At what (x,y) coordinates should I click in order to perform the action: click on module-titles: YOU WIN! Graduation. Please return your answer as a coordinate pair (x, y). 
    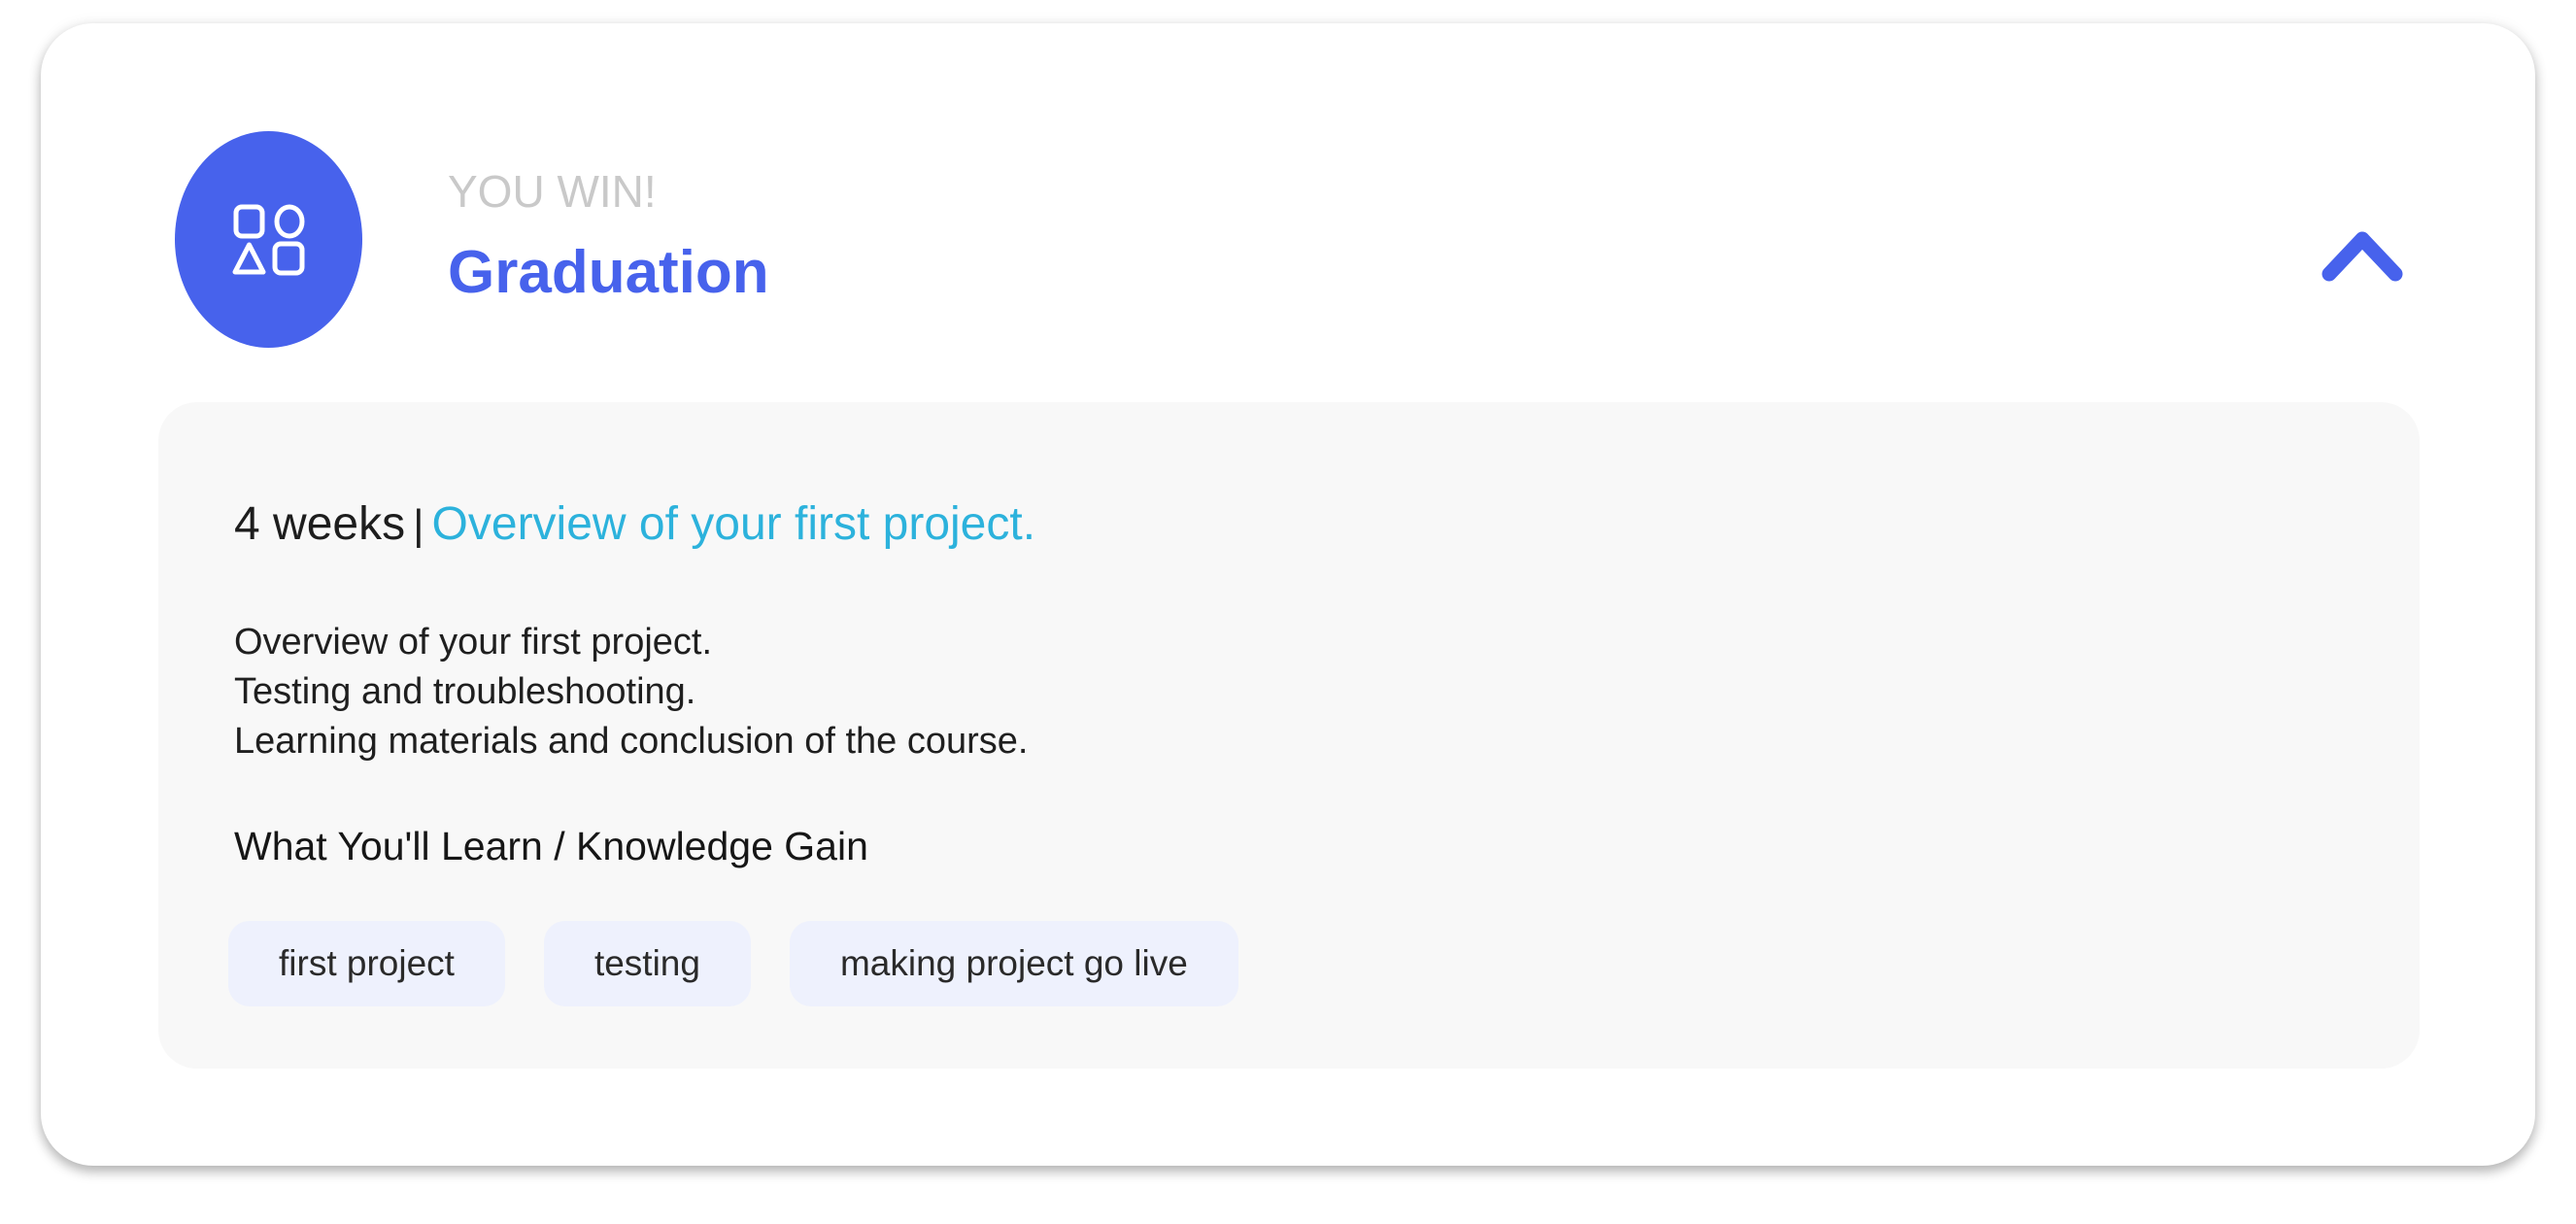
    Looking at the image, I should click on (608, 236).